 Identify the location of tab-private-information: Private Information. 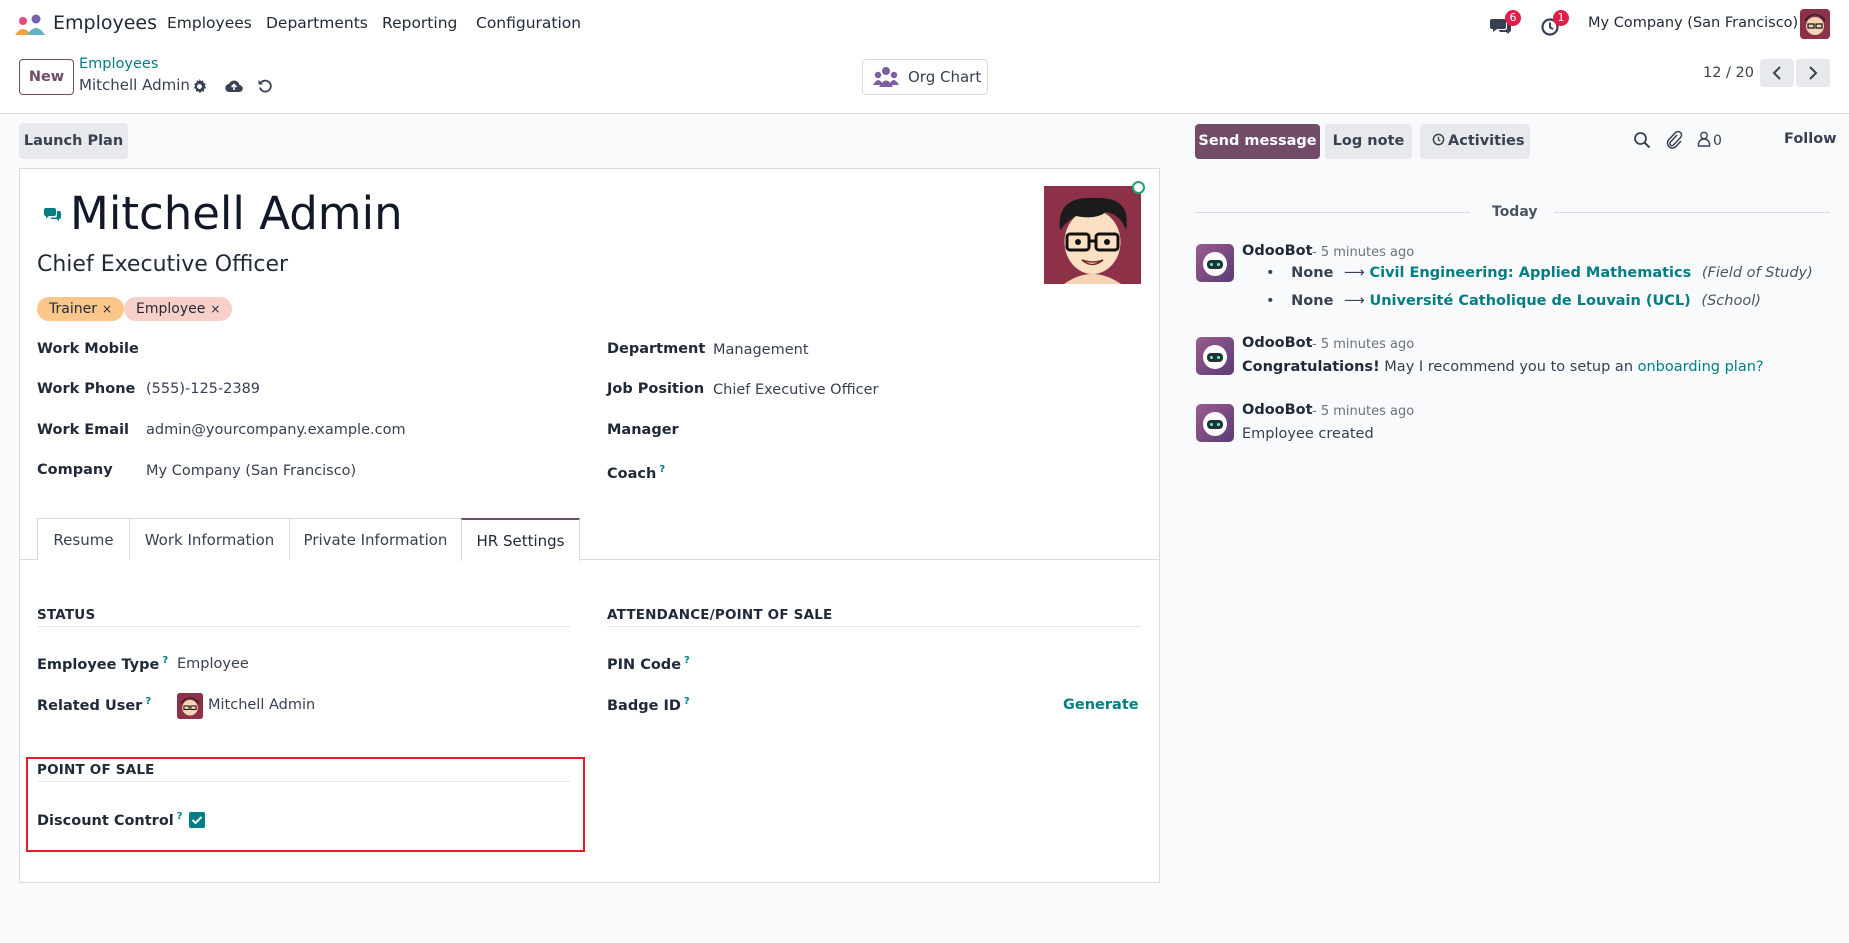
(375, 539).